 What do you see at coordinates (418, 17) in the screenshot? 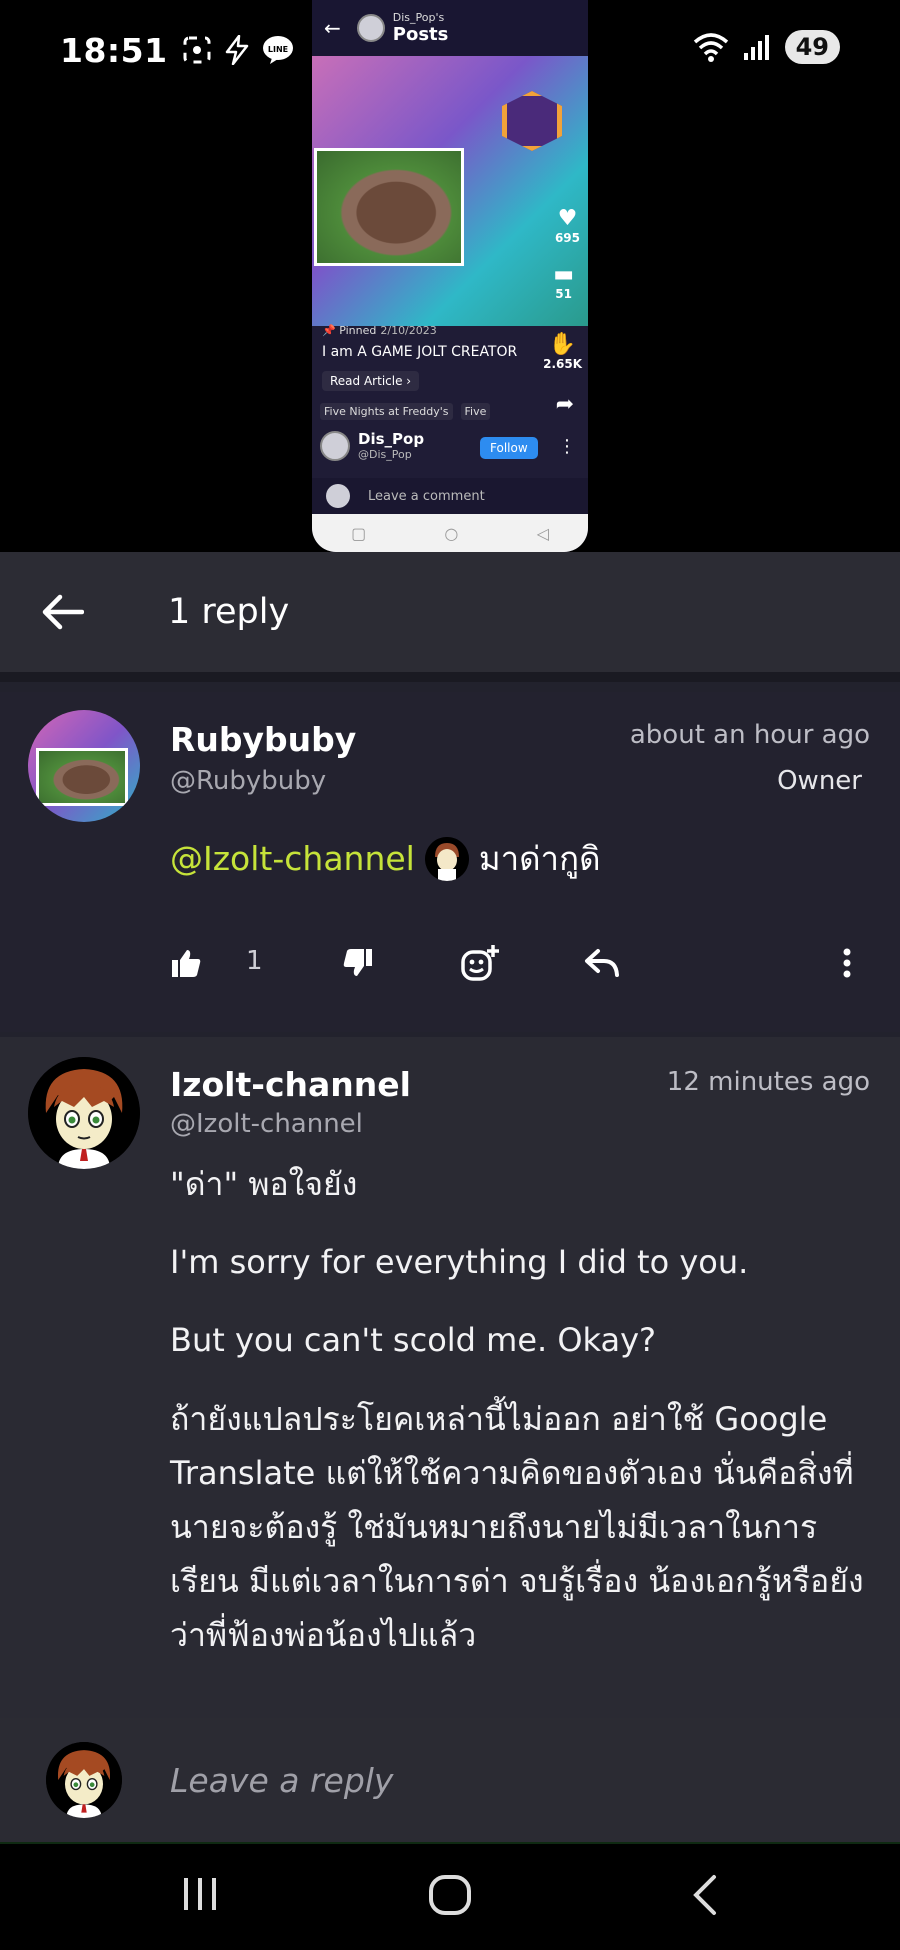
I see `video-channel-name: Dis_Pop's` at bounding box center [418, 17].